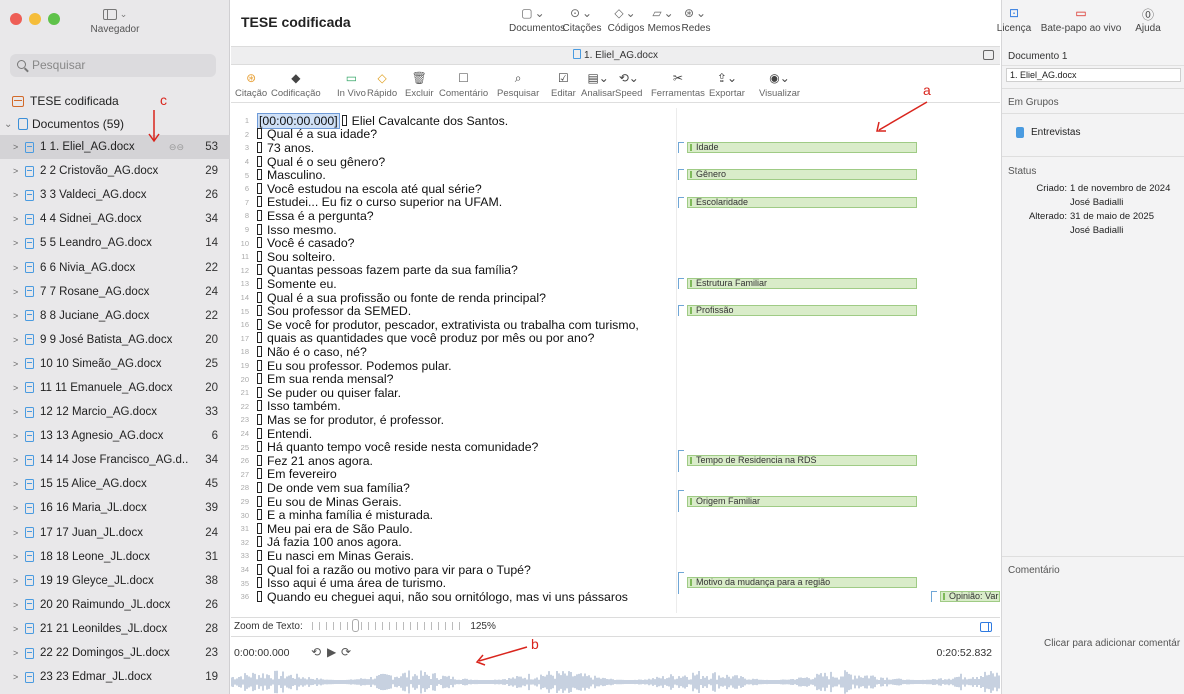 This screenshot has width=1184, height=694. Describe the element at coordinates (322, 529) in the screenshot. I see `transcript-line: 31 Meu pai era de São Paulo.` at that location.